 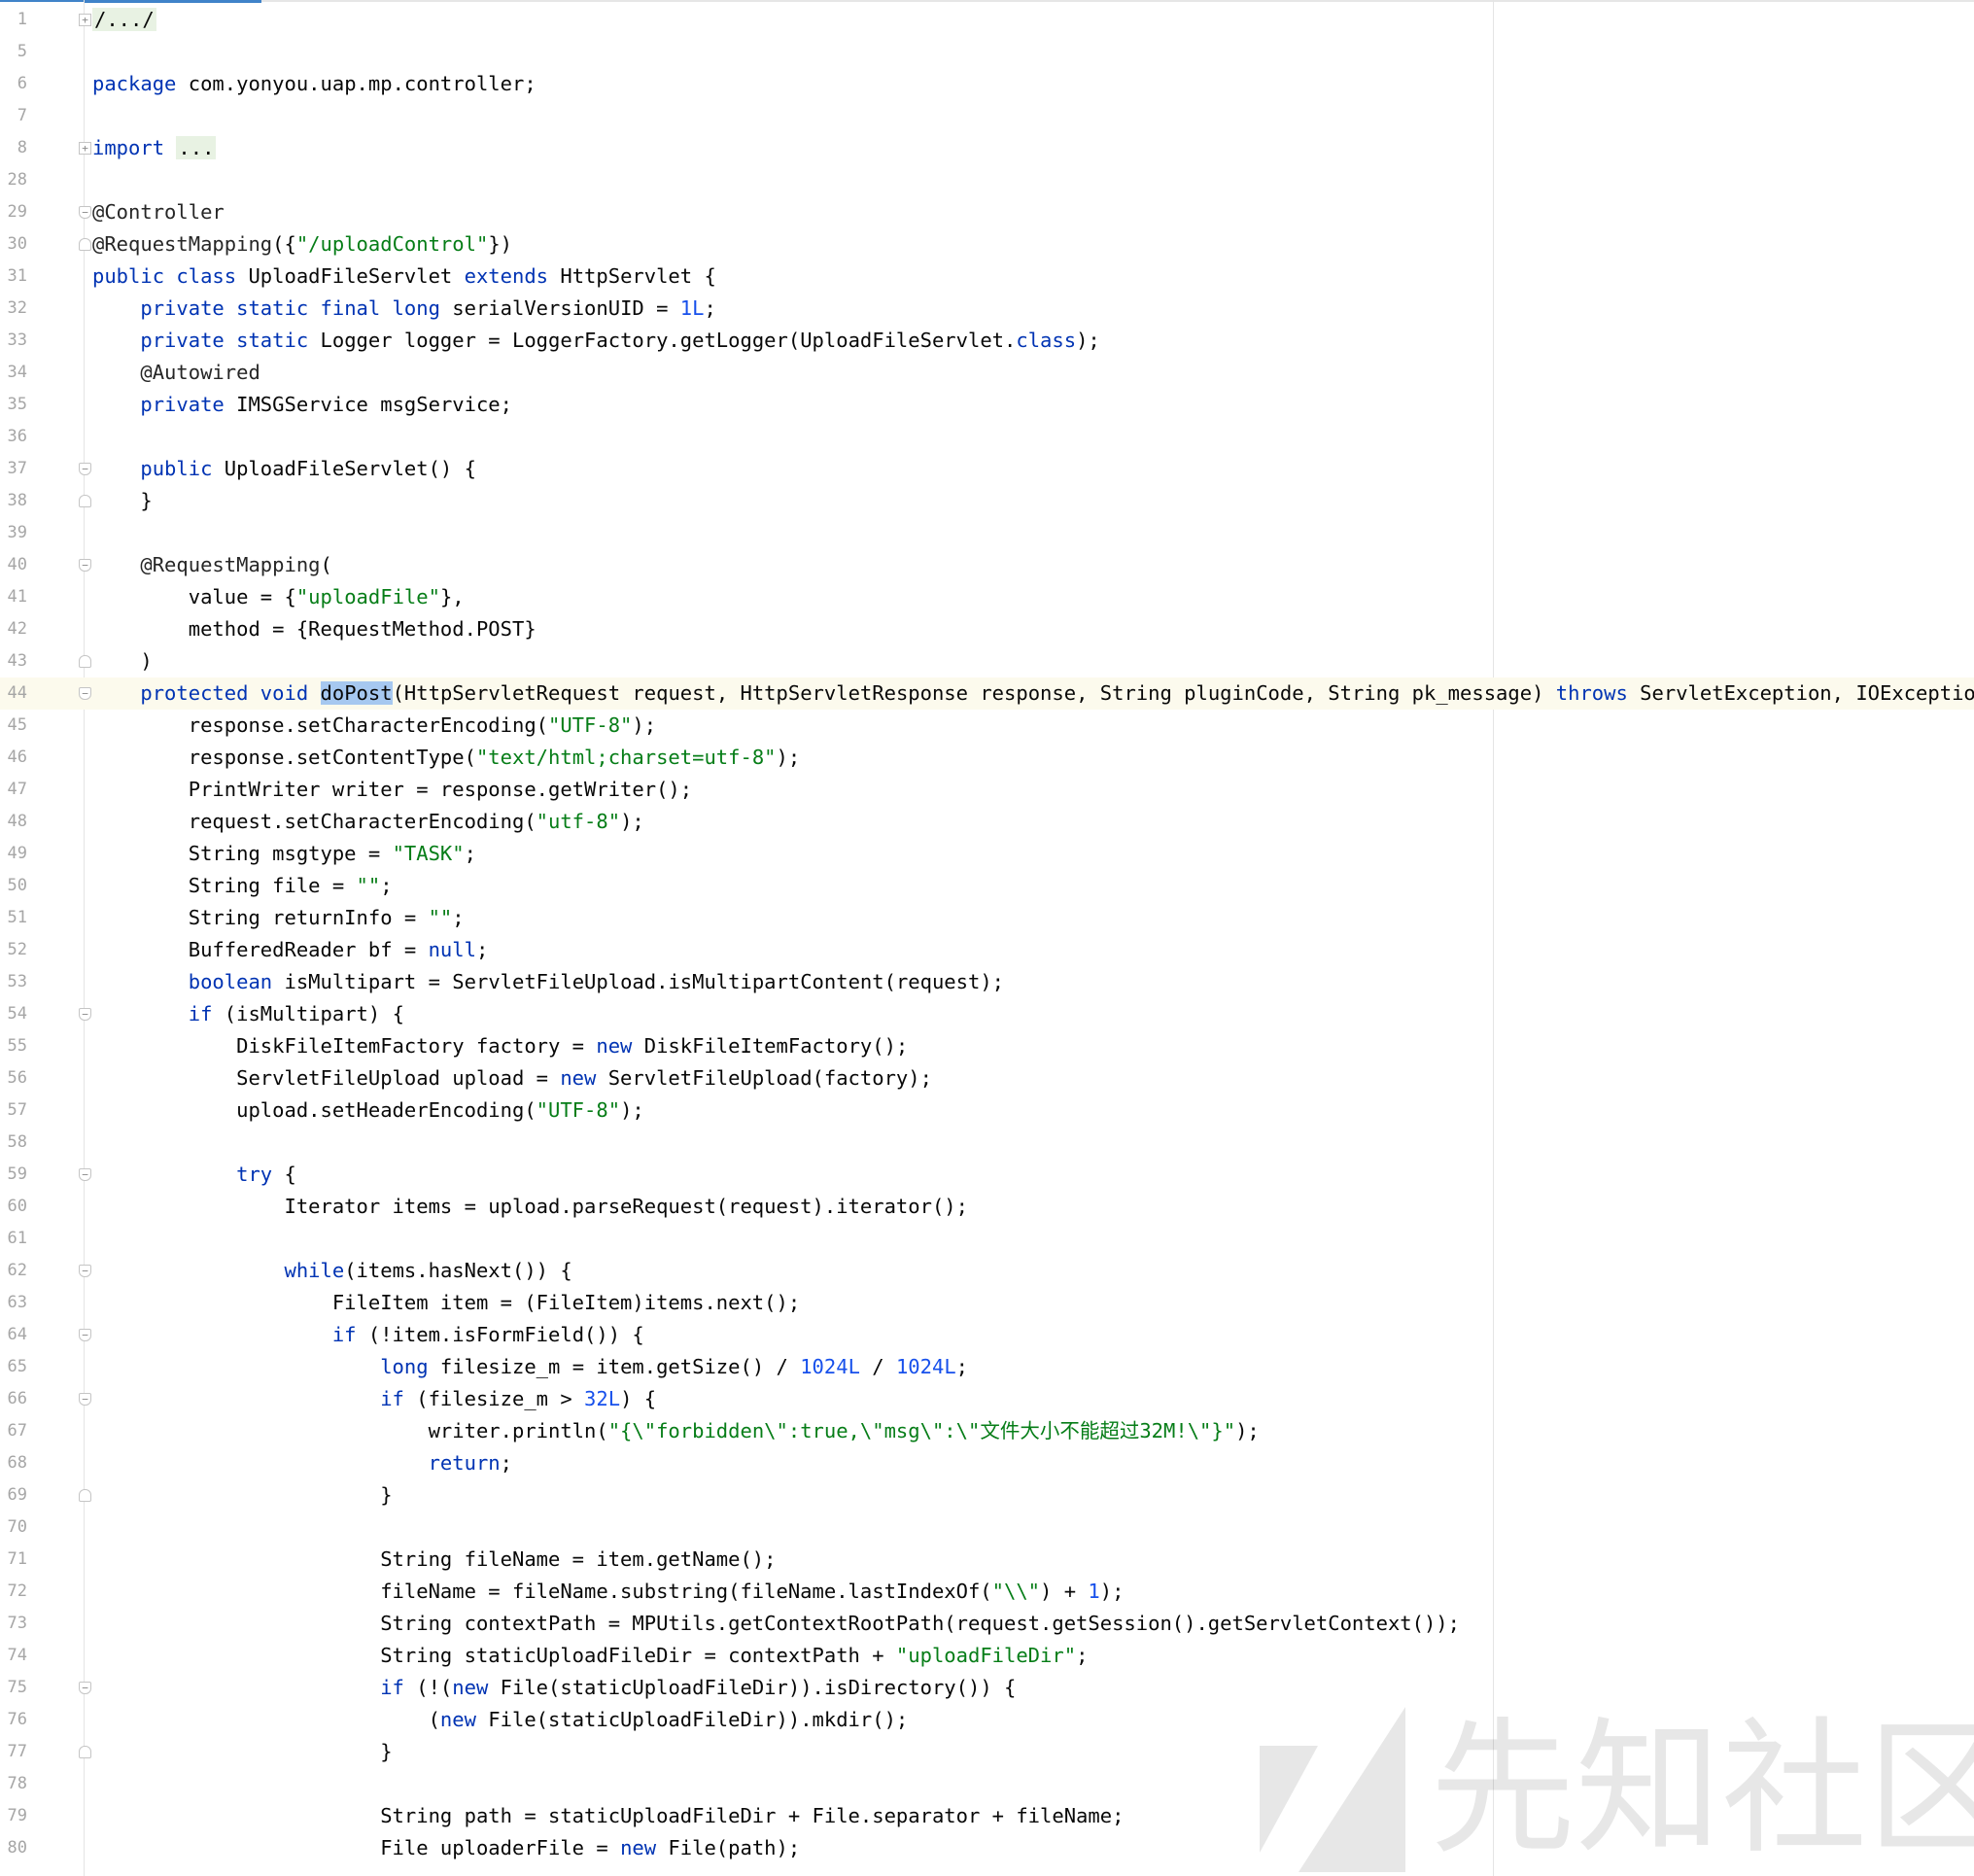 I want to click on code-text: while(items.hasNext()) {, so click(x=331, y=1271).